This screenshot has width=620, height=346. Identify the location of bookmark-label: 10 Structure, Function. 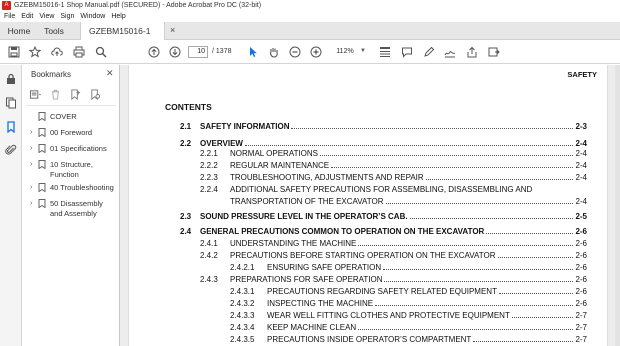
(71, 169).